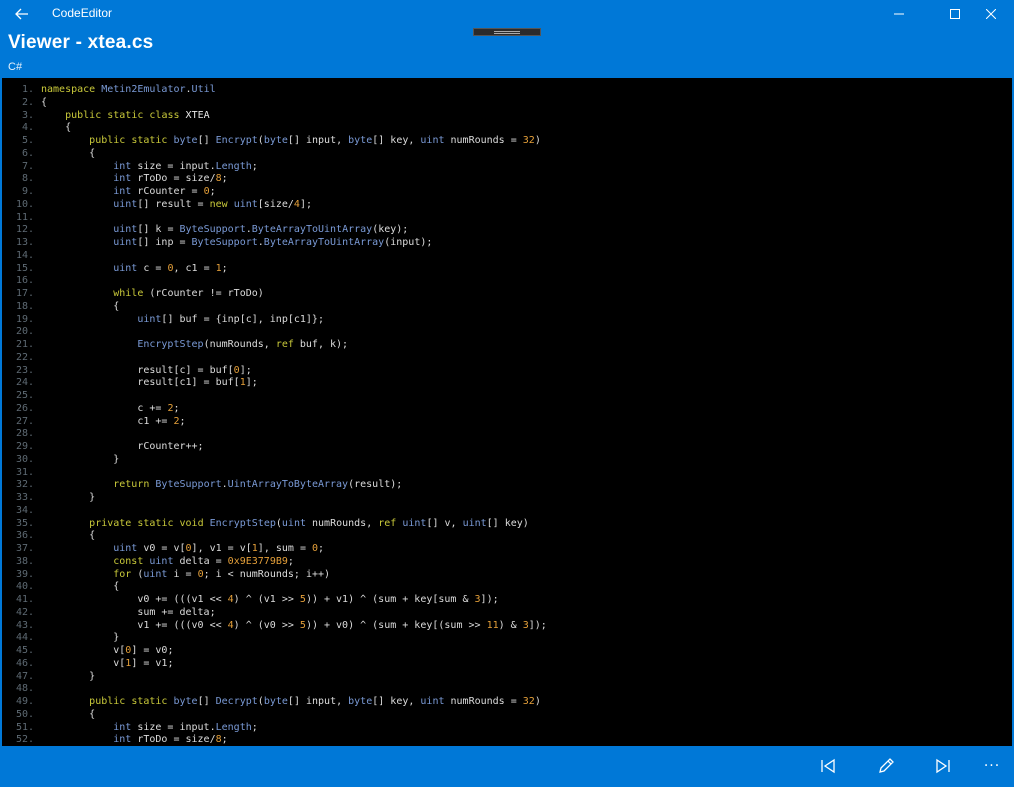 The image size is (1014, 787). I want to click on code-line: 1. namespace Metin2Emulator.Util, so click(507, 90).